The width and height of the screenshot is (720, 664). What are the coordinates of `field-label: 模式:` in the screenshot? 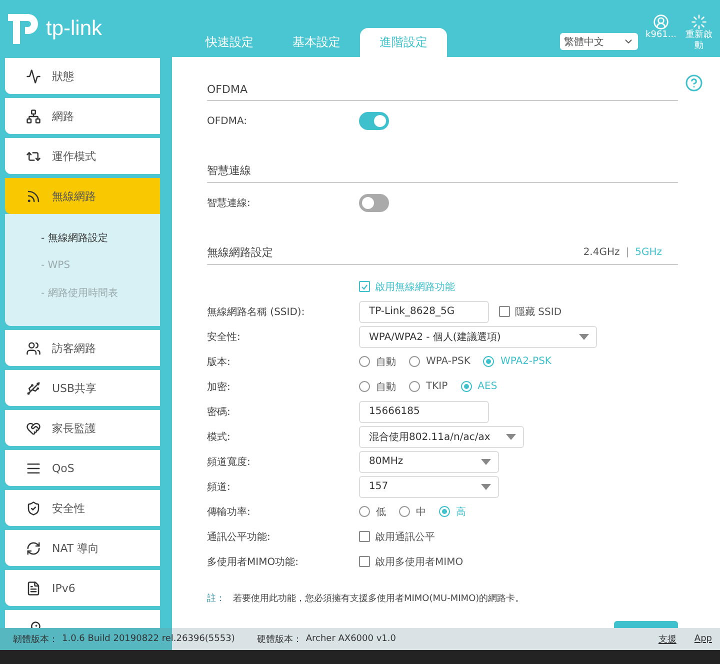 It's located at (219, 437).